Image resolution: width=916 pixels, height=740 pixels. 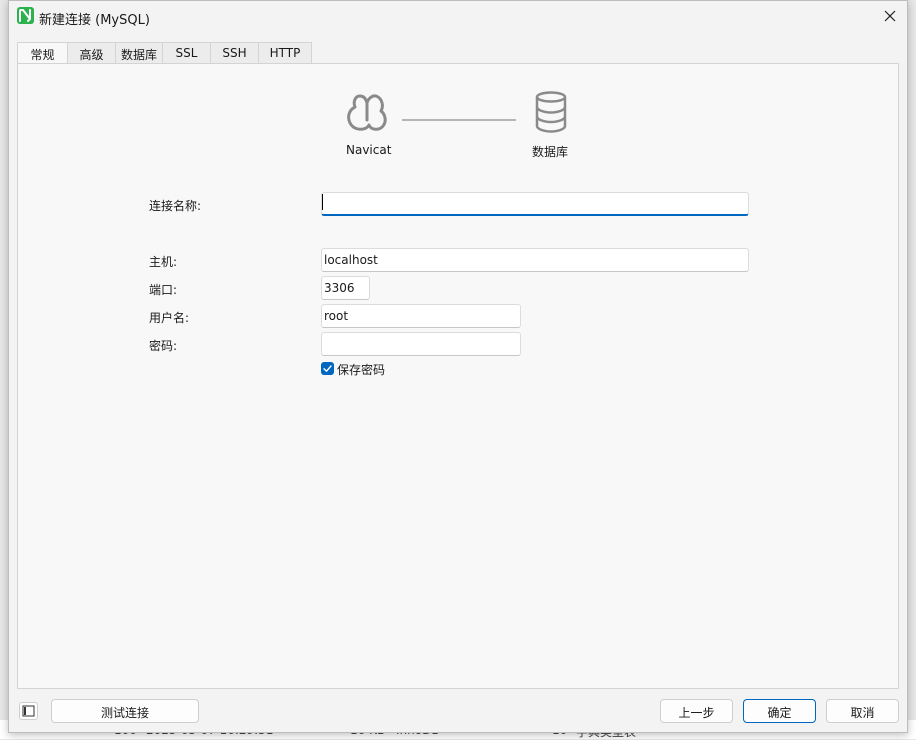 What do you see at coordinates (163, 290) in the screenshot?
I see `port-label: 端口:` at bounding box center [163, 290].